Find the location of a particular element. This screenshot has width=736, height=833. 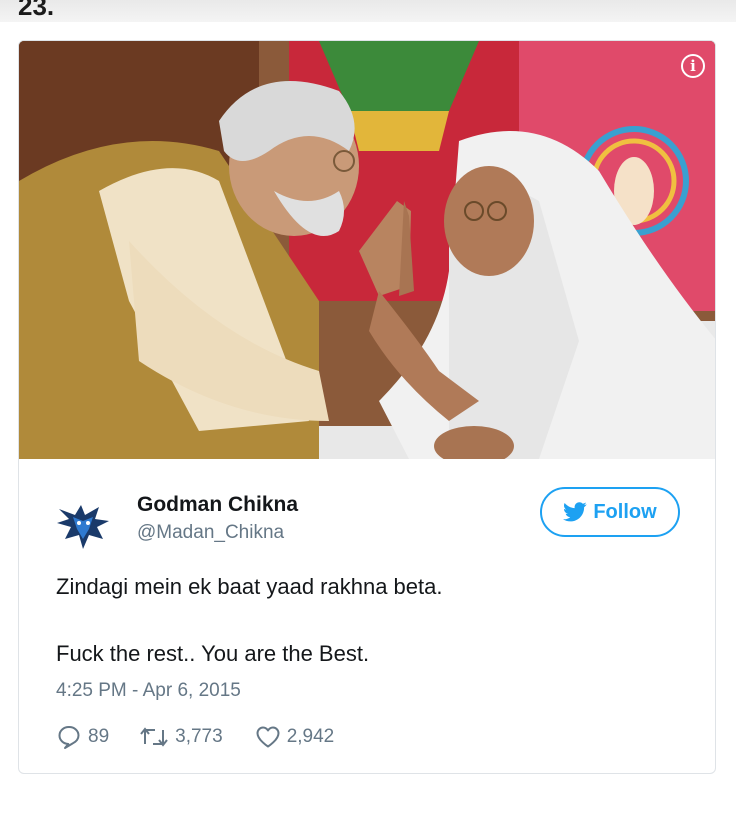

display-name: Godman Chikna is located at coordinates (217, 505).